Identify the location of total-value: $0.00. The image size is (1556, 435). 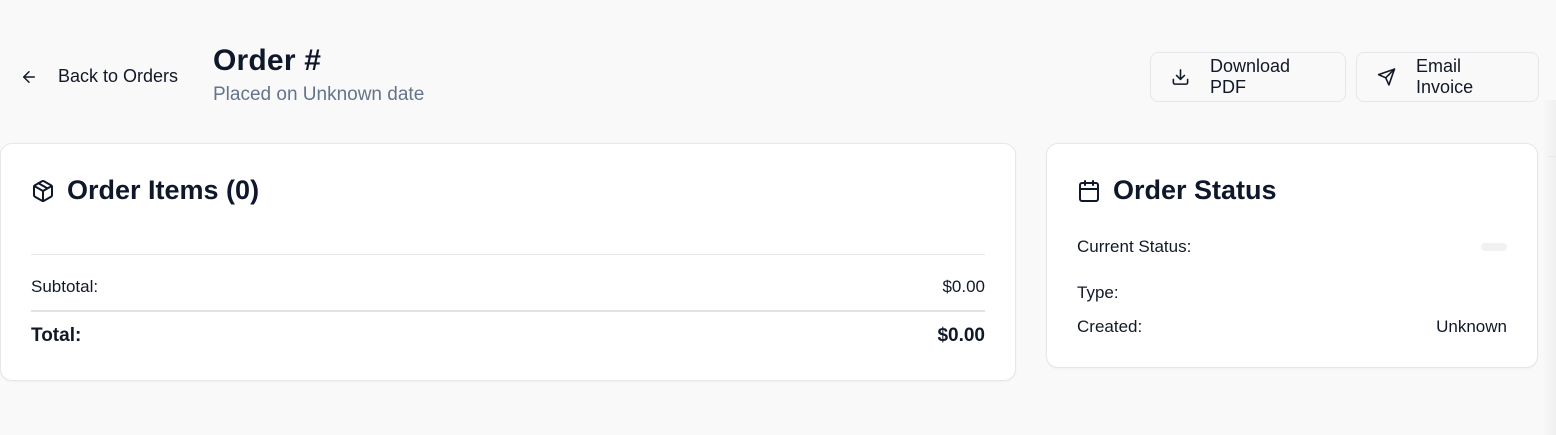
(961, 335).